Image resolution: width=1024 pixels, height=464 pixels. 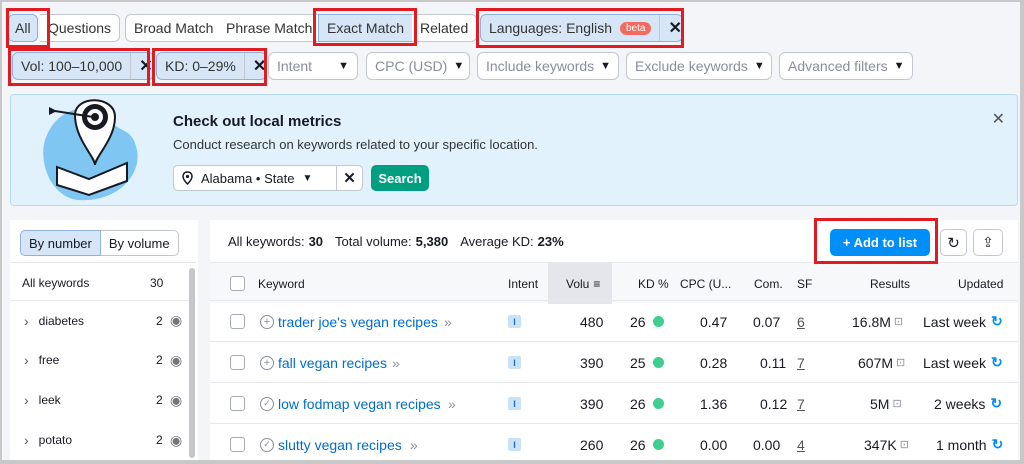 What do you see at coordinates (890, 283) in the screenshot?
I see `column-results: Results` at bounding box center [890, 283].